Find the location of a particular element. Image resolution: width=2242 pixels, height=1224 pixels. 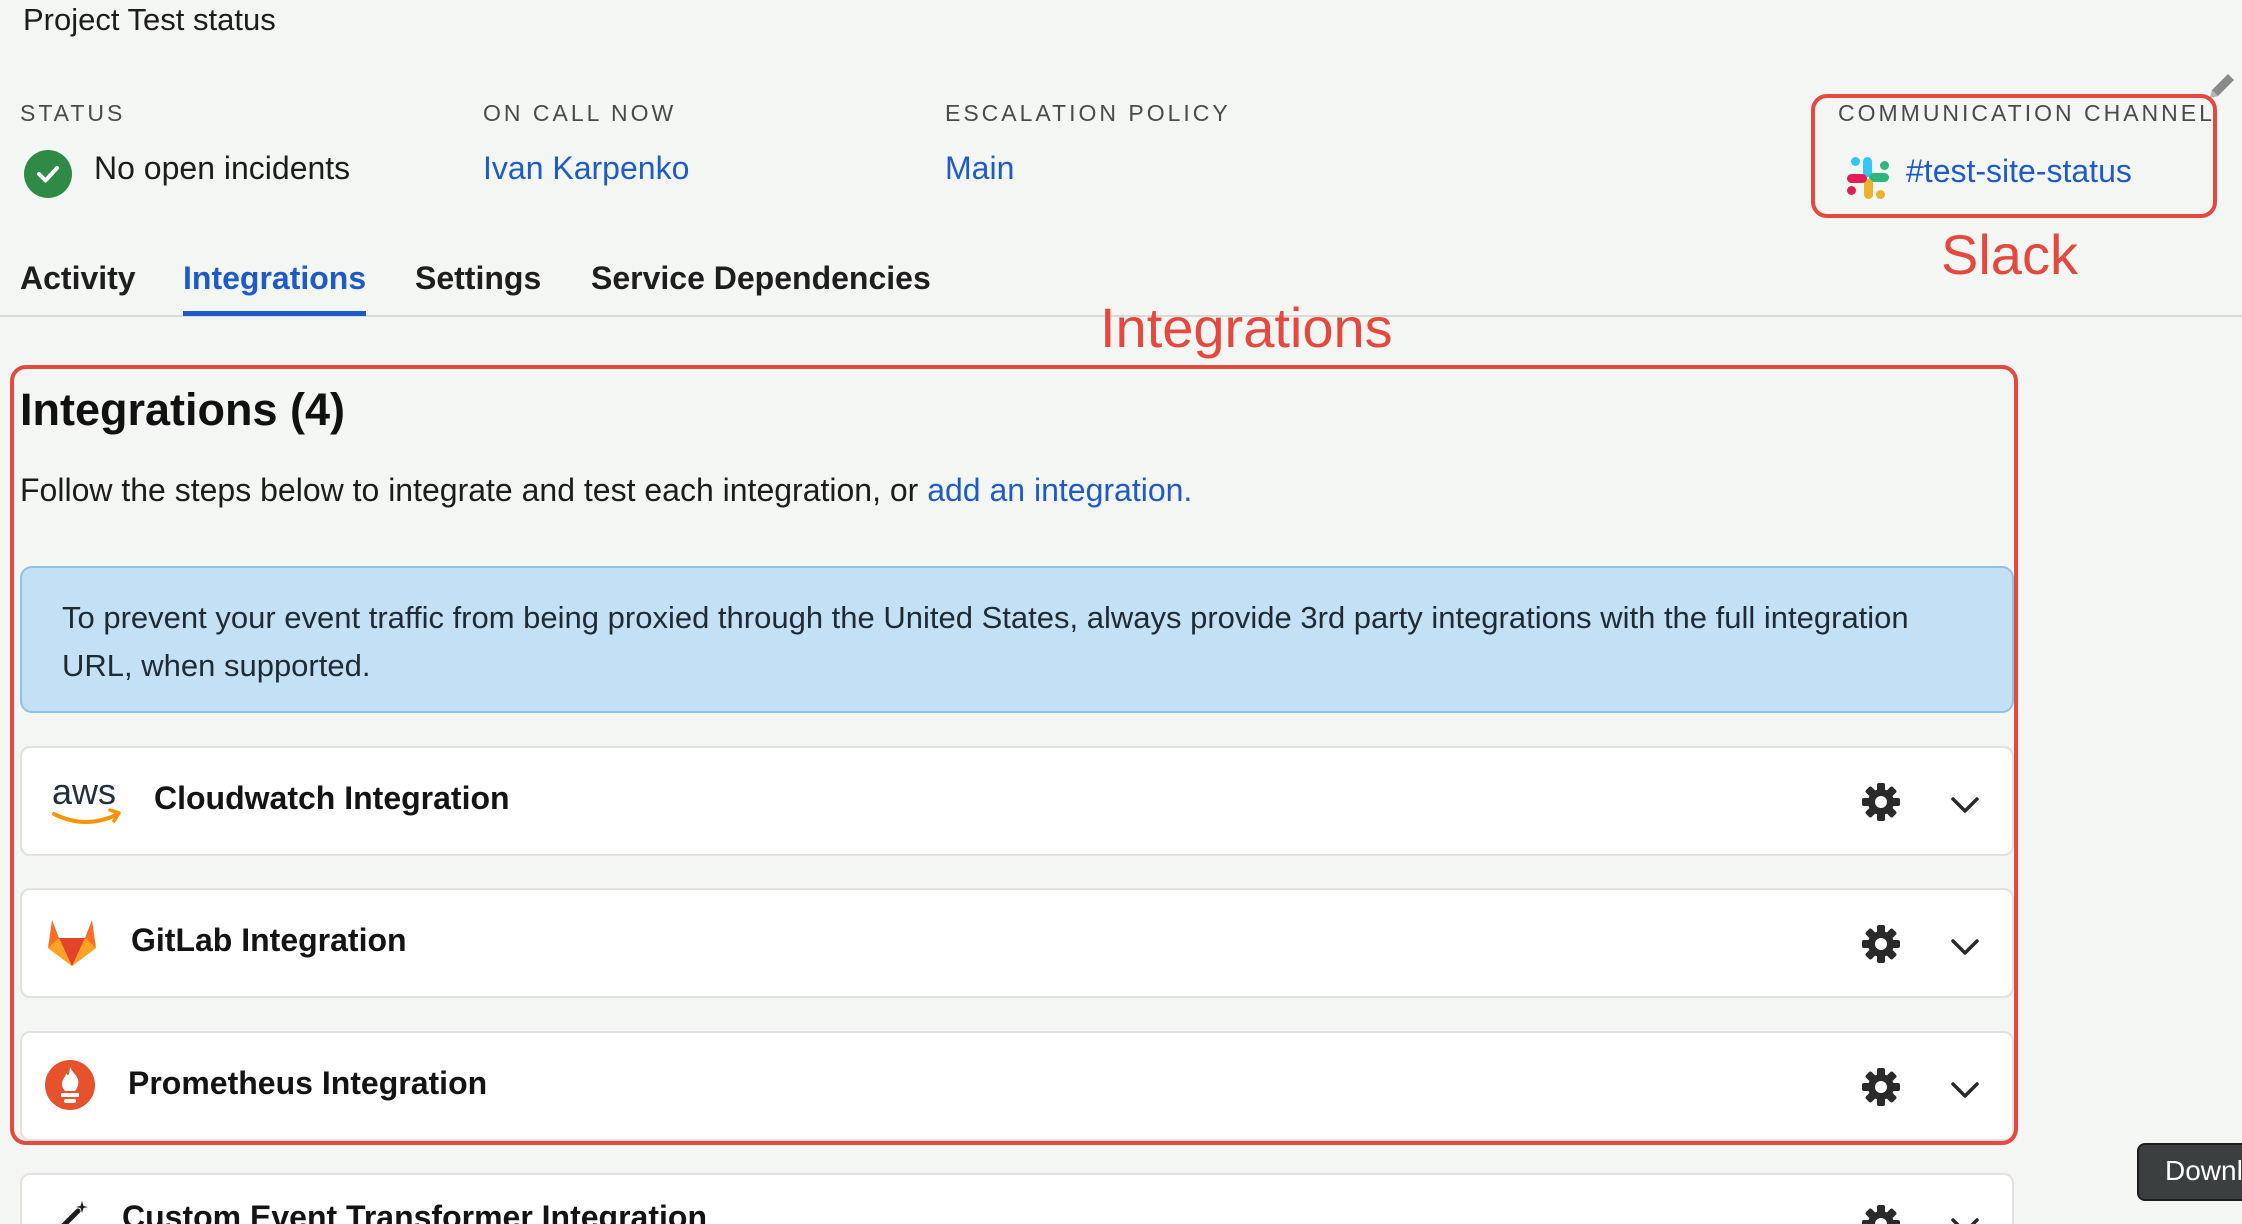

status-label: STATUS is located at coordinates (73, 113).